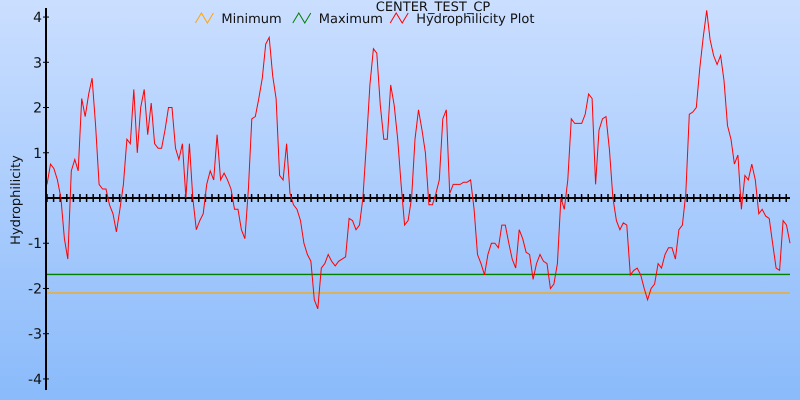 Image resolution: width=800 pixels, height=400 pixels. What do you see at coordinates (37, 154) in the screenshot?
I see `y-tick-label: 1` at bounding box center [37, 154].